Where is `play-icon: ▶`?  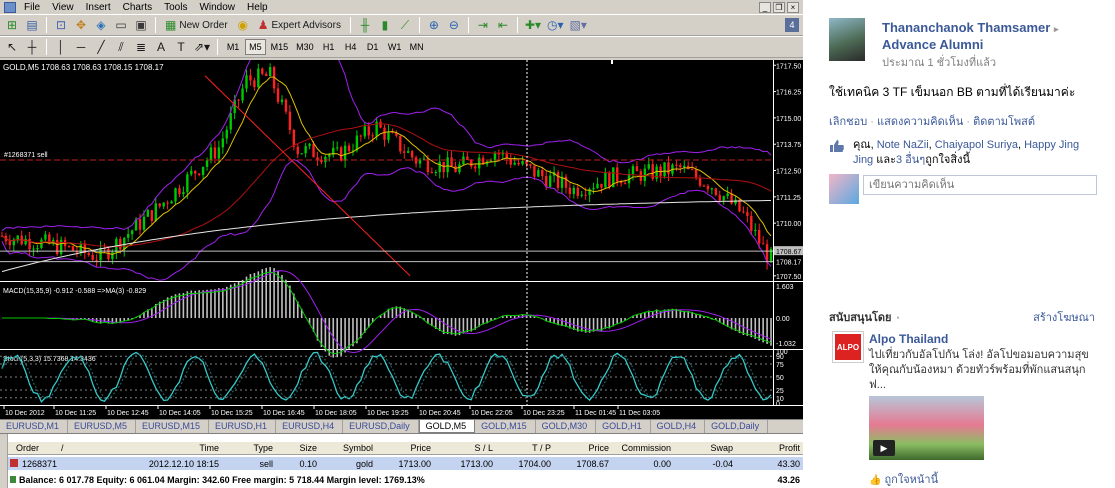 play-icon: ▶ is located at coordinates (884, 448).